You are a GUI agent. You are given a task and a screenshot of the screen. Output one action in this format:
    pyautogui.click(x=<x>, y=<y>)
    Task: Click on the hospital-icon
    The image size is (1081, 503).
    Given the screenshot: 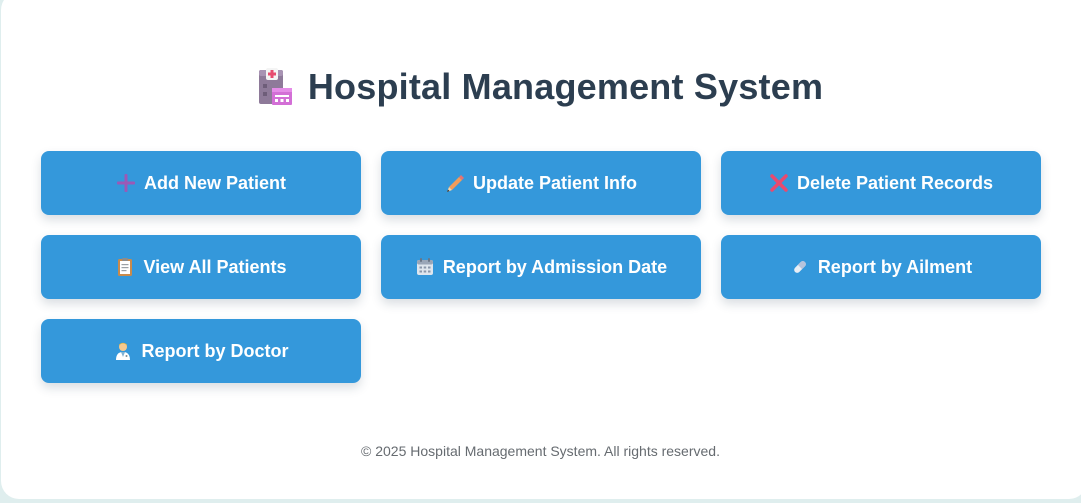 What is the action you would take?
    pyautogui.click(x=275, y=86)
    